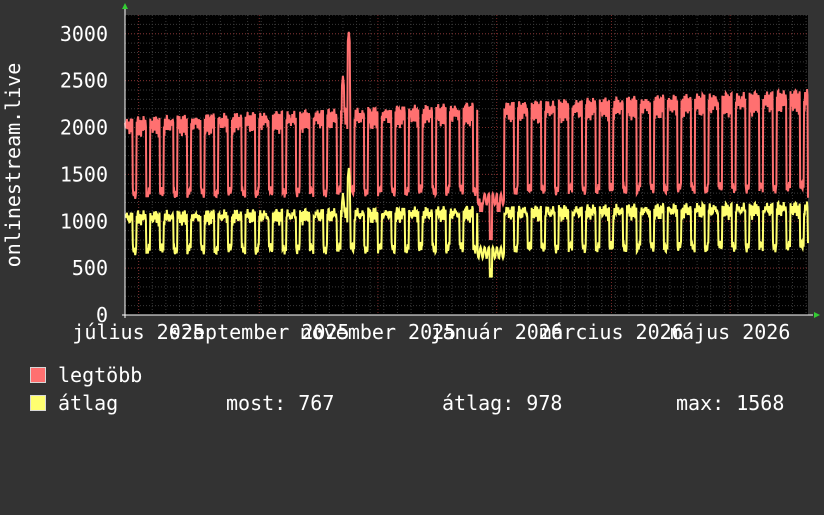  What do you see at coordinates (280, 403) in the screenshot?
I see `stat-now: most: 767` at bounding box center [280, 403].